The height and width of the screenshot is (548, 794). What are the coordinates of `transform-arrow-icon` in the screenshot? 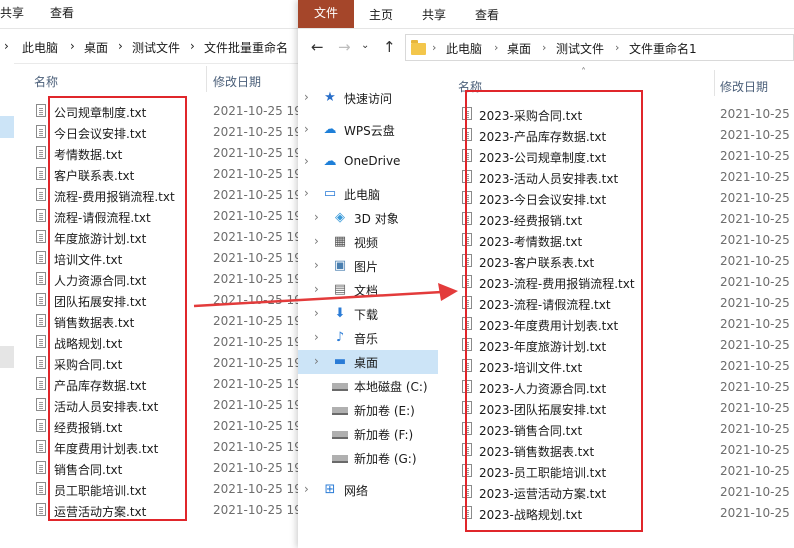 It's located at (325, 295).